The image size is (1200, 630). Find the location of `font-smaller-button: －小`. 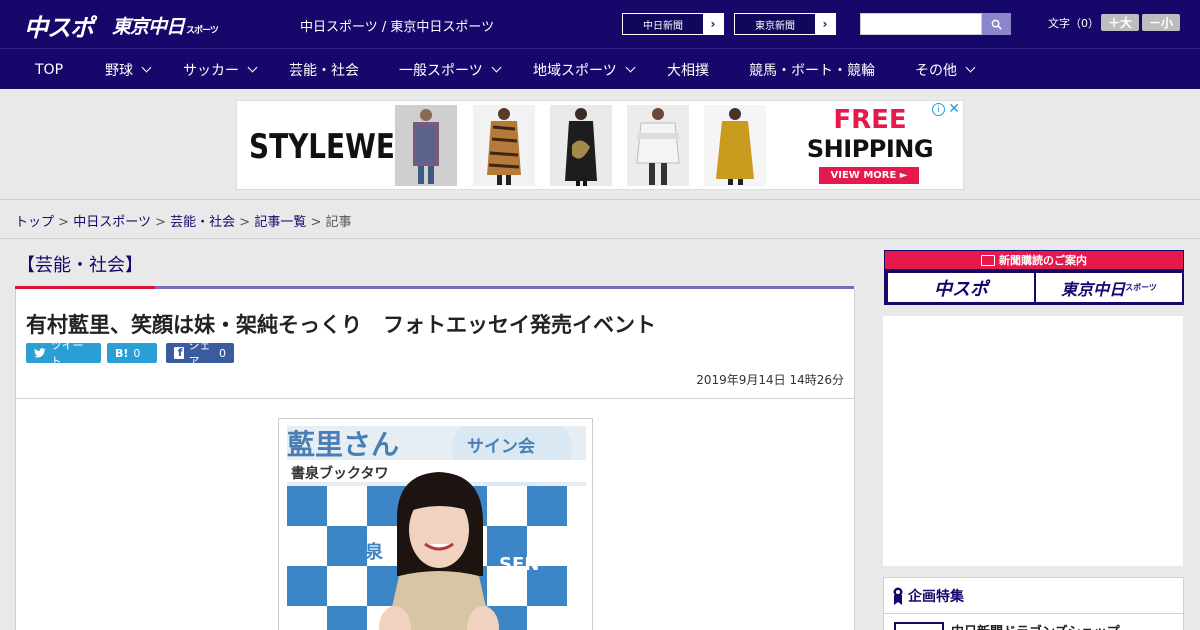

font-smaller-button: －小 is located at coordinates (1161, 22).